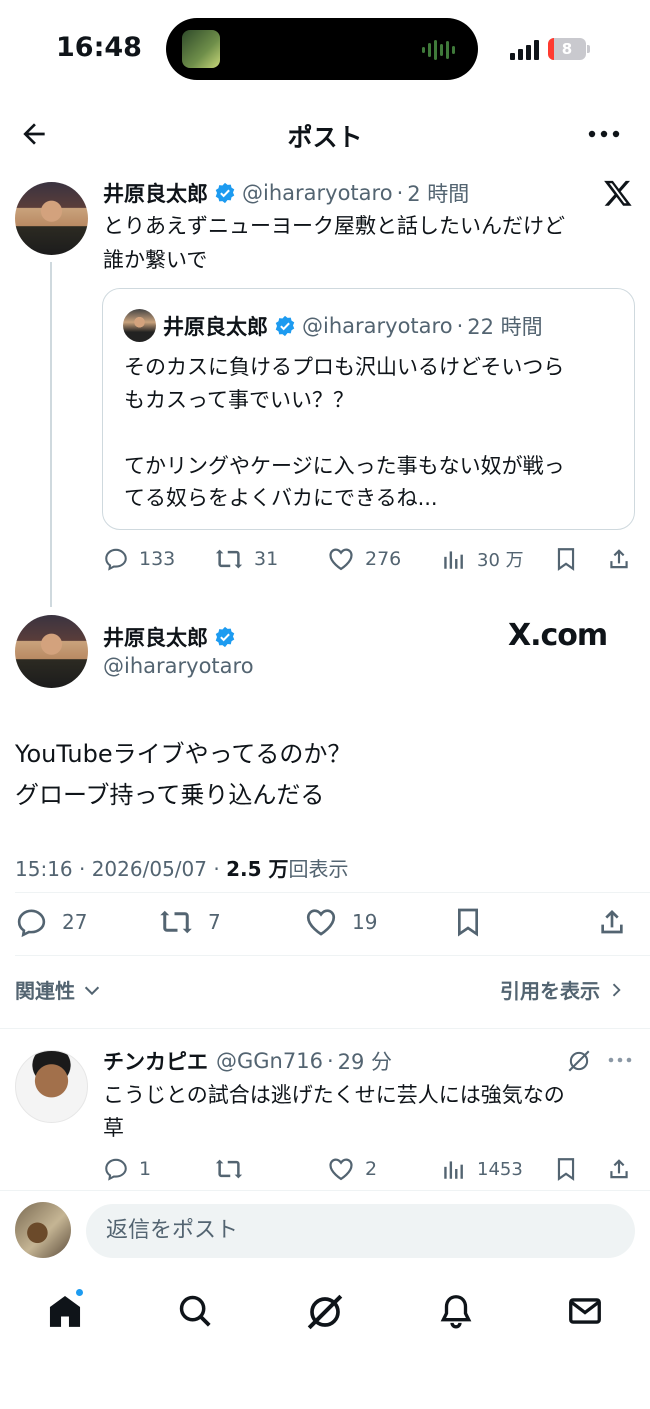  I want to click on quoted-text-line: てかリングやケージに入った事もない奴が戦っ, so click(344, 466).